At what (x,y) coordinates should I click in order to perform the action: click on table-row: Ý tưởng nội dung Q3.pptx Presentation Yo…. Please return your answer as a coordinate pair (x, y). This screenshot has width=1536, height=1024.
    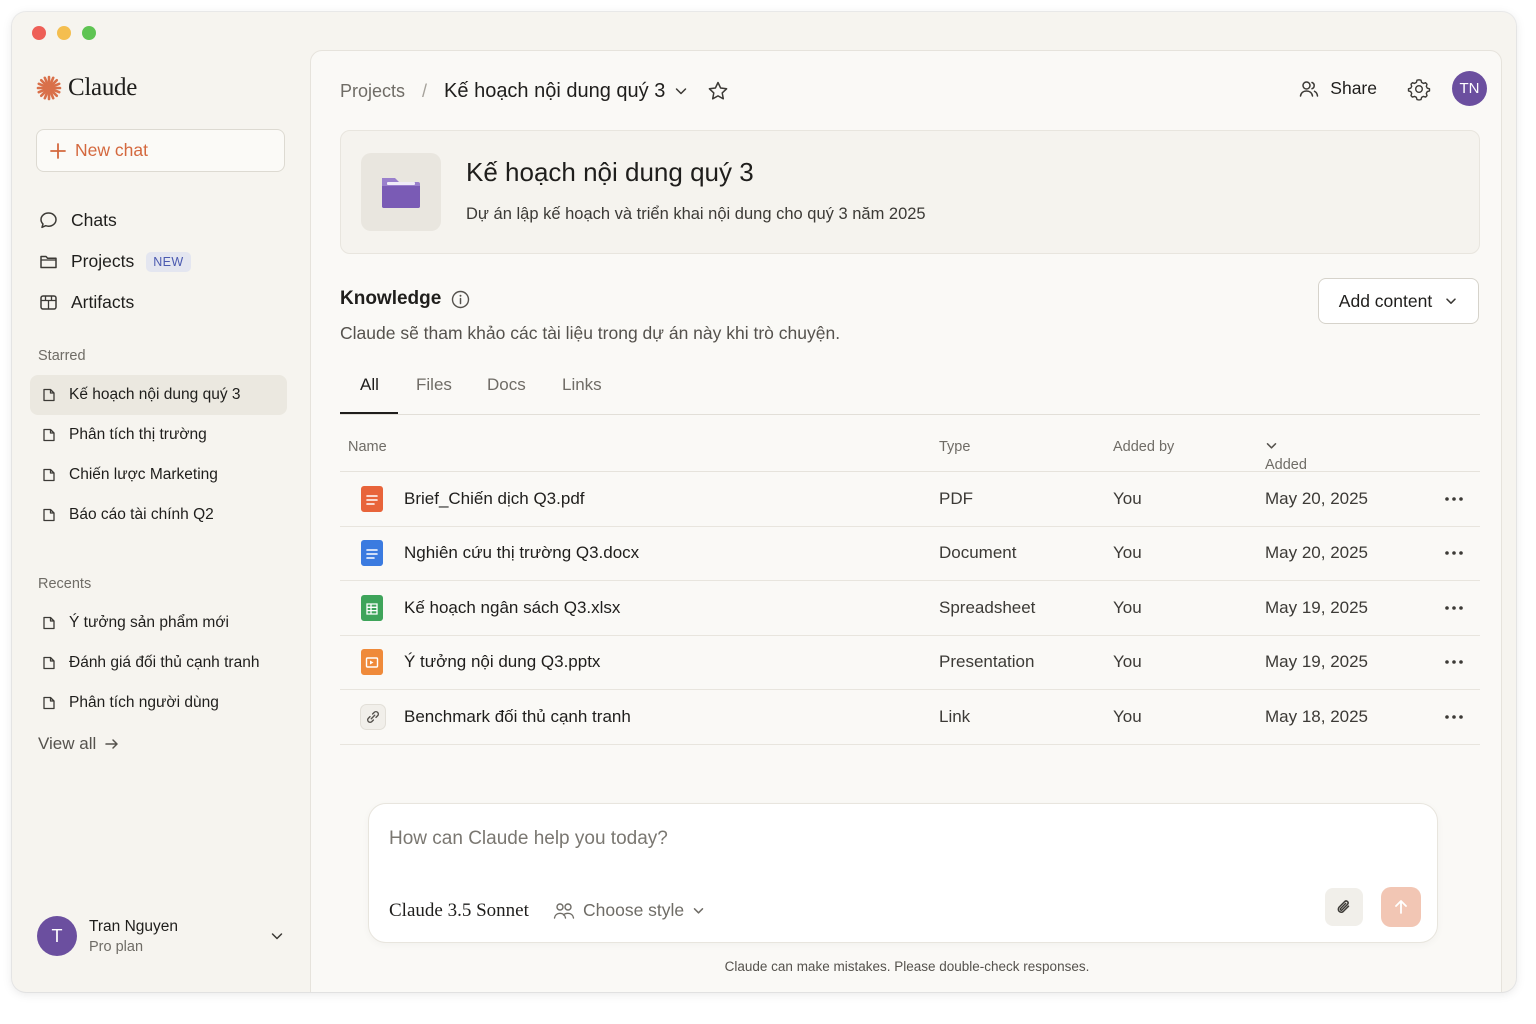
    Looking at the image, I should click on (910, 663).